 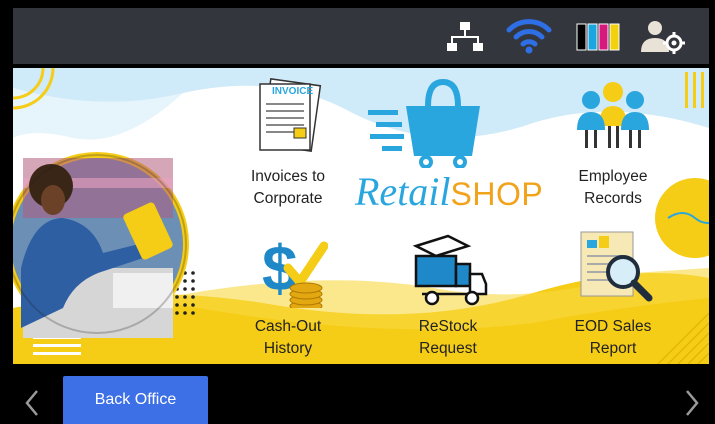 I want to click on logo-shop: SHOP, so click(x=497, y=194).